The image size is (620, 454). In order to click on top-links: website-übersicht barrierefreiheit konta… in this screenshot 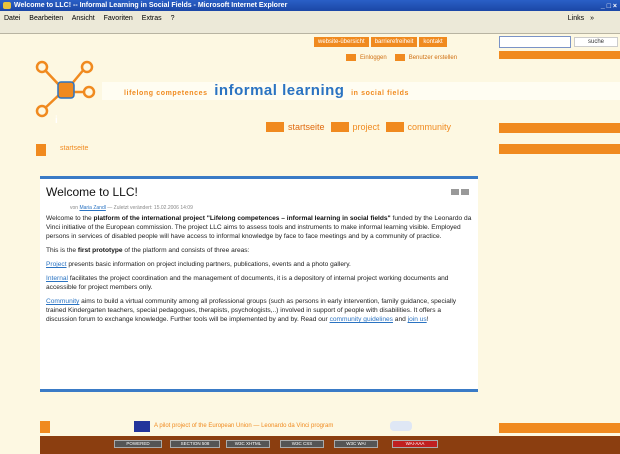, I will do `click(380, 42)`.